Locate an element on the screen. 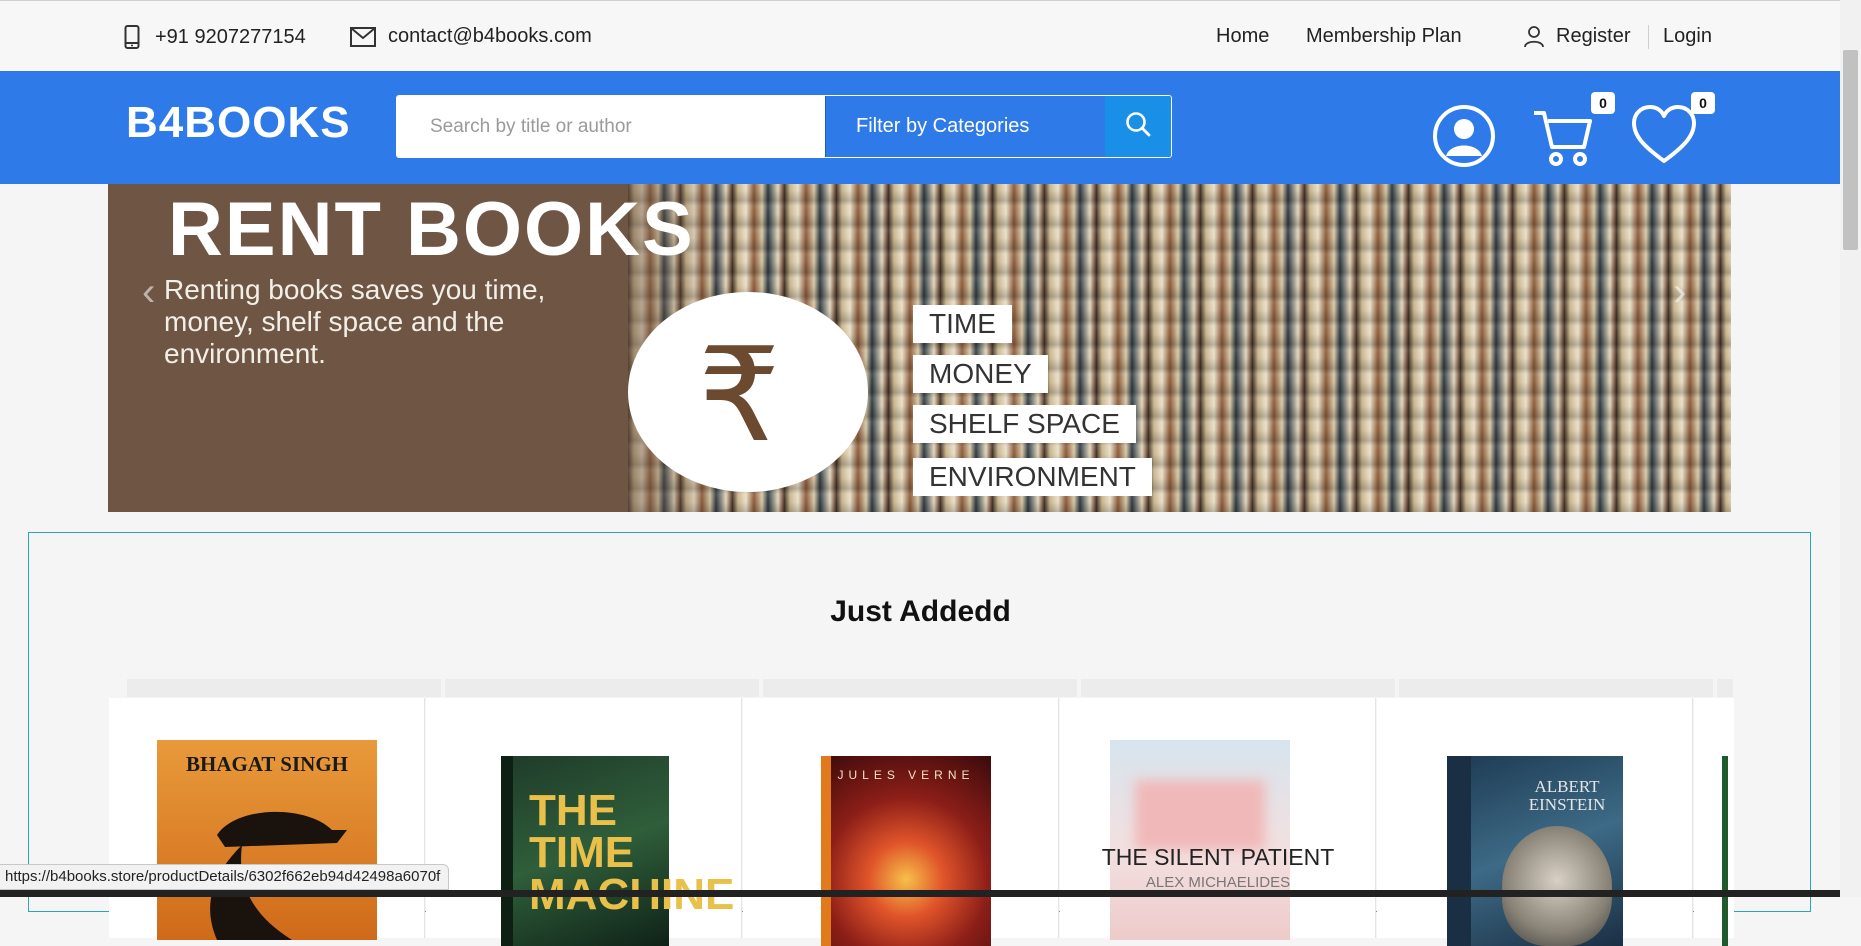 The height and width of the screenshot is (946, 1861). banner-tag-time: TIME is located at coordinates (962, 324).